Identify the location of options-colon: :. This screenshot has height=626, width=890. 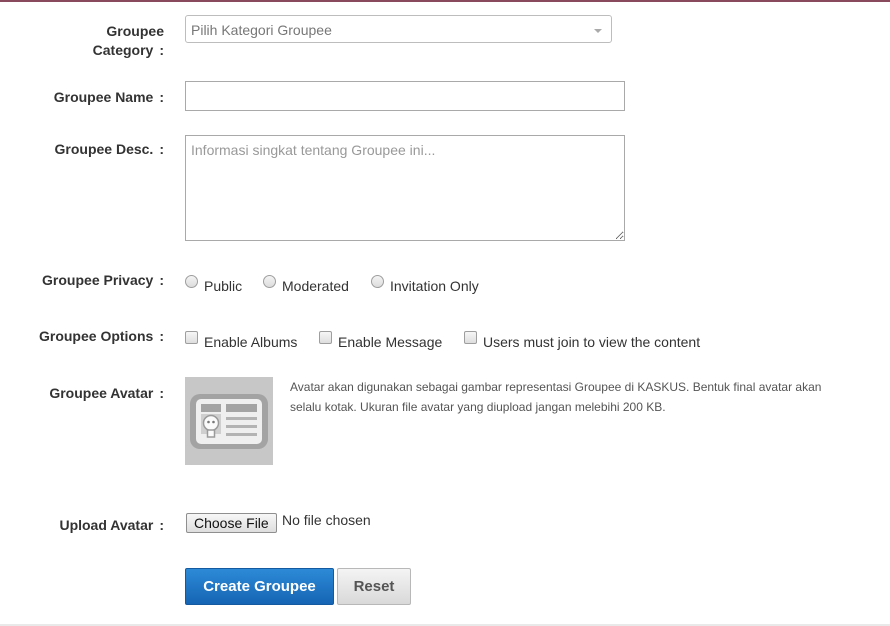
(161, 336).